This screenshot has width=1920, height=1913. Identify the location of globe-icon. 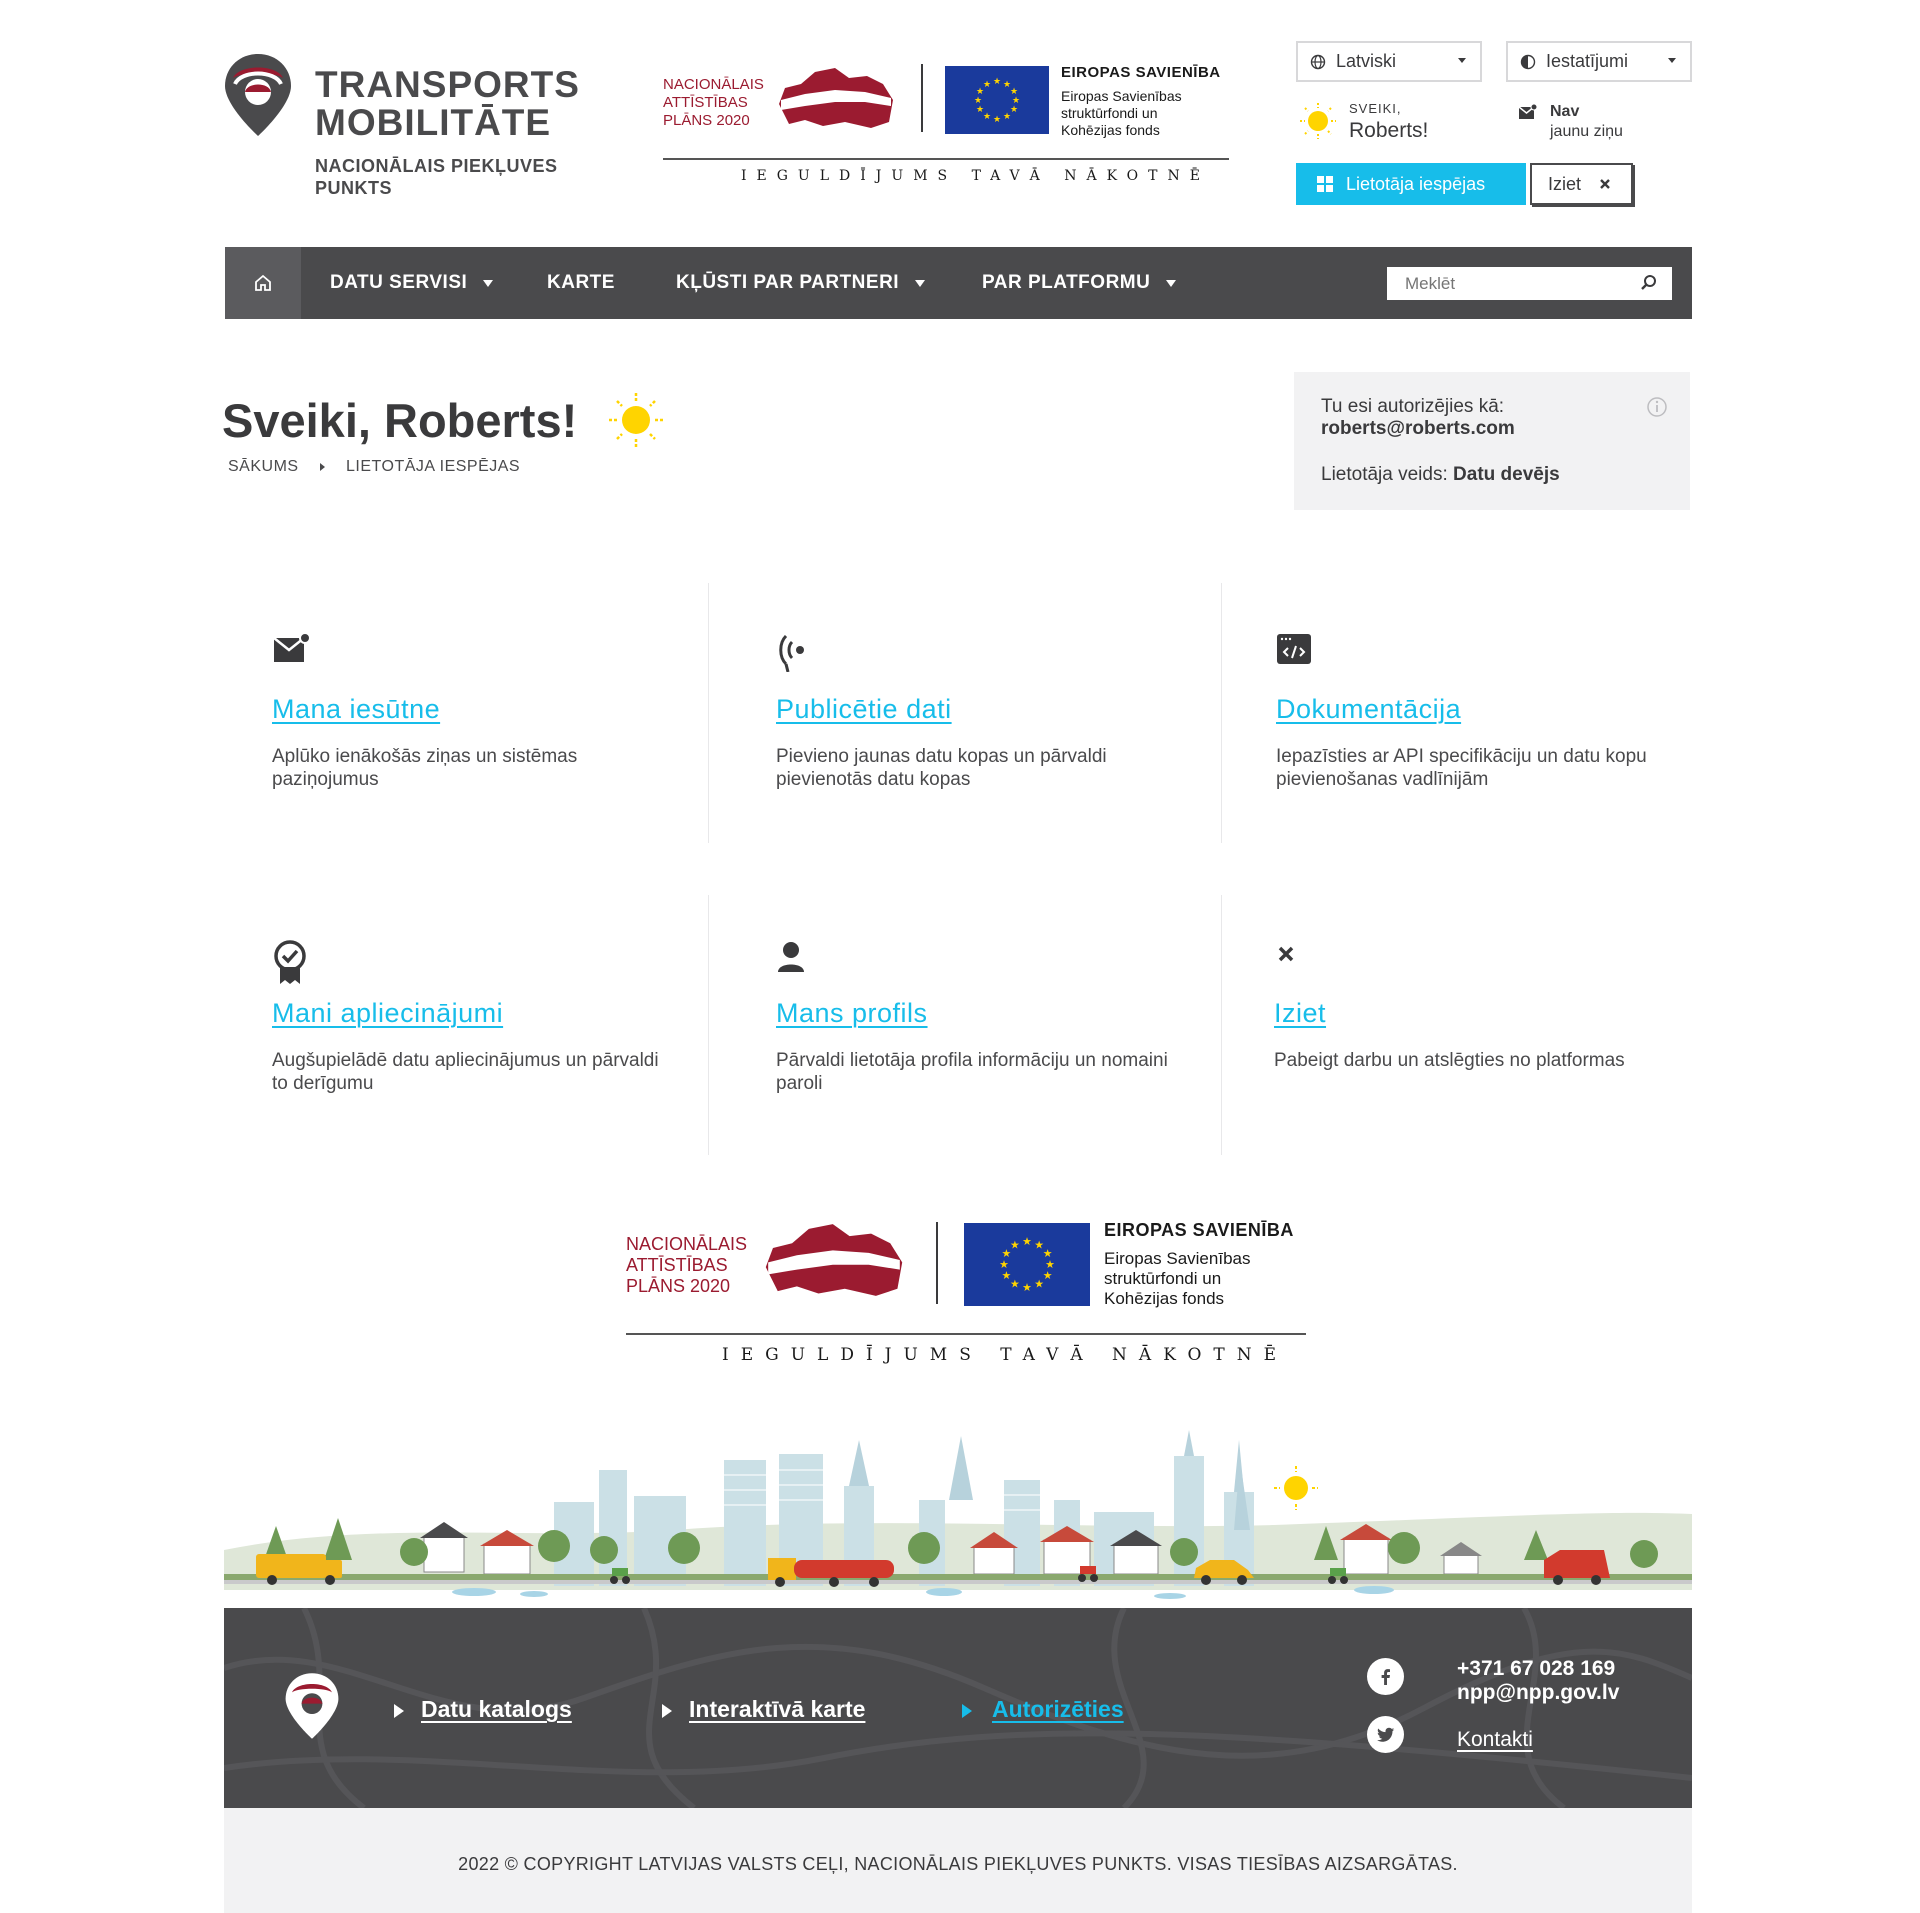
(1318, 61).